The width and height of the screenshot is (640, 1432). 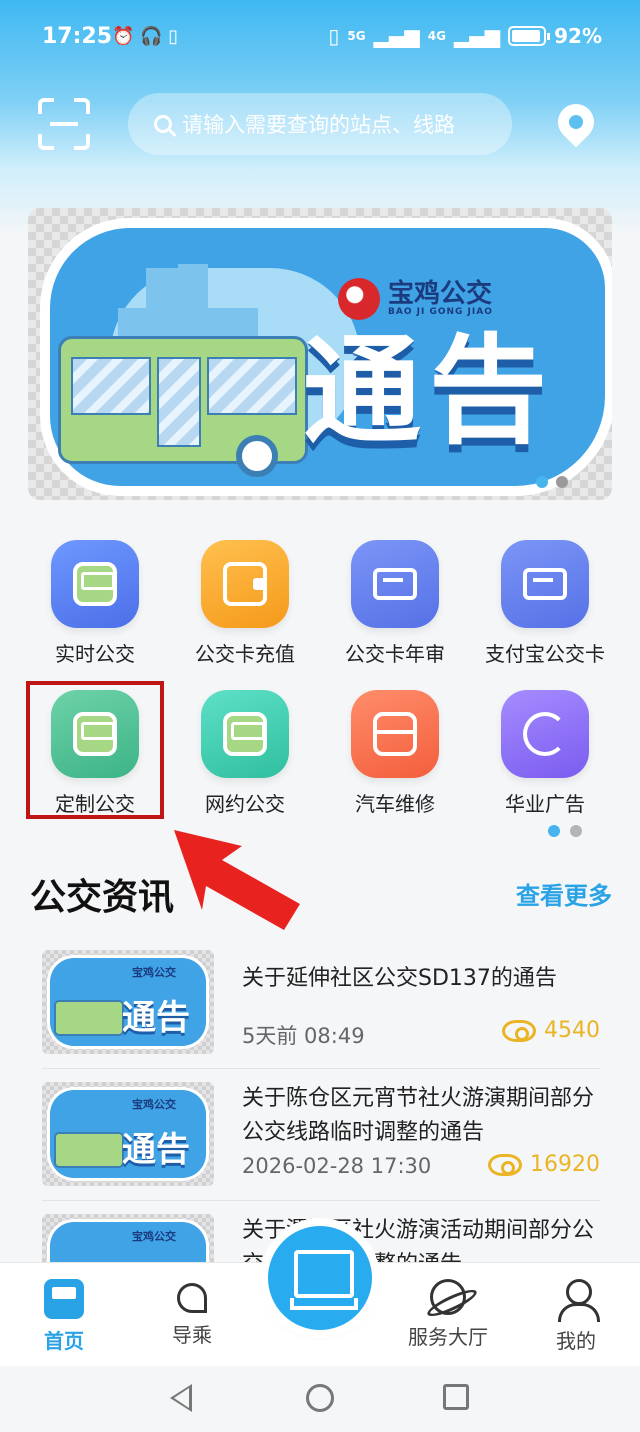 What do you see at coordinates (529, 36) in the screenshot?
I see `battery-icon` at bounding box center [529, 36].